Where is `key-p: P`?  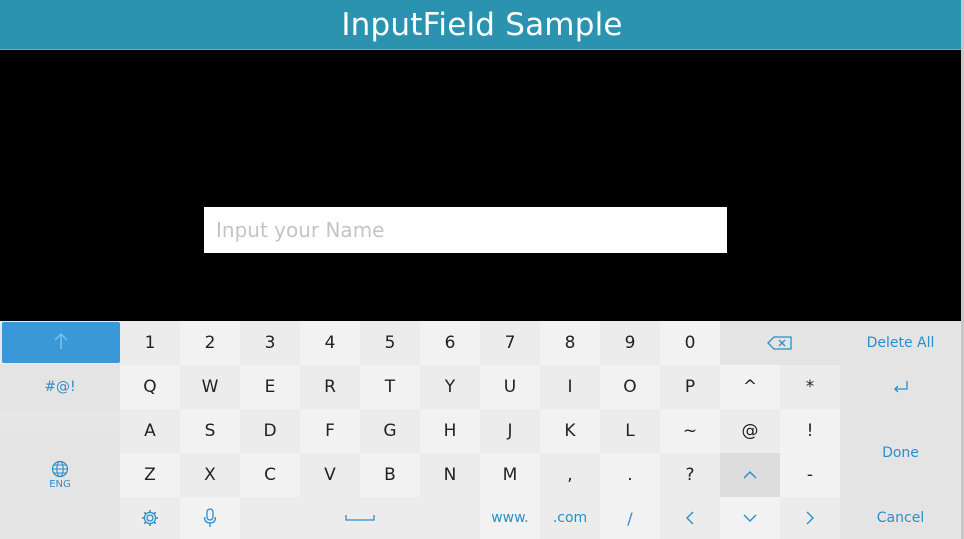 key-p: P is located at coordinates (690, 387).